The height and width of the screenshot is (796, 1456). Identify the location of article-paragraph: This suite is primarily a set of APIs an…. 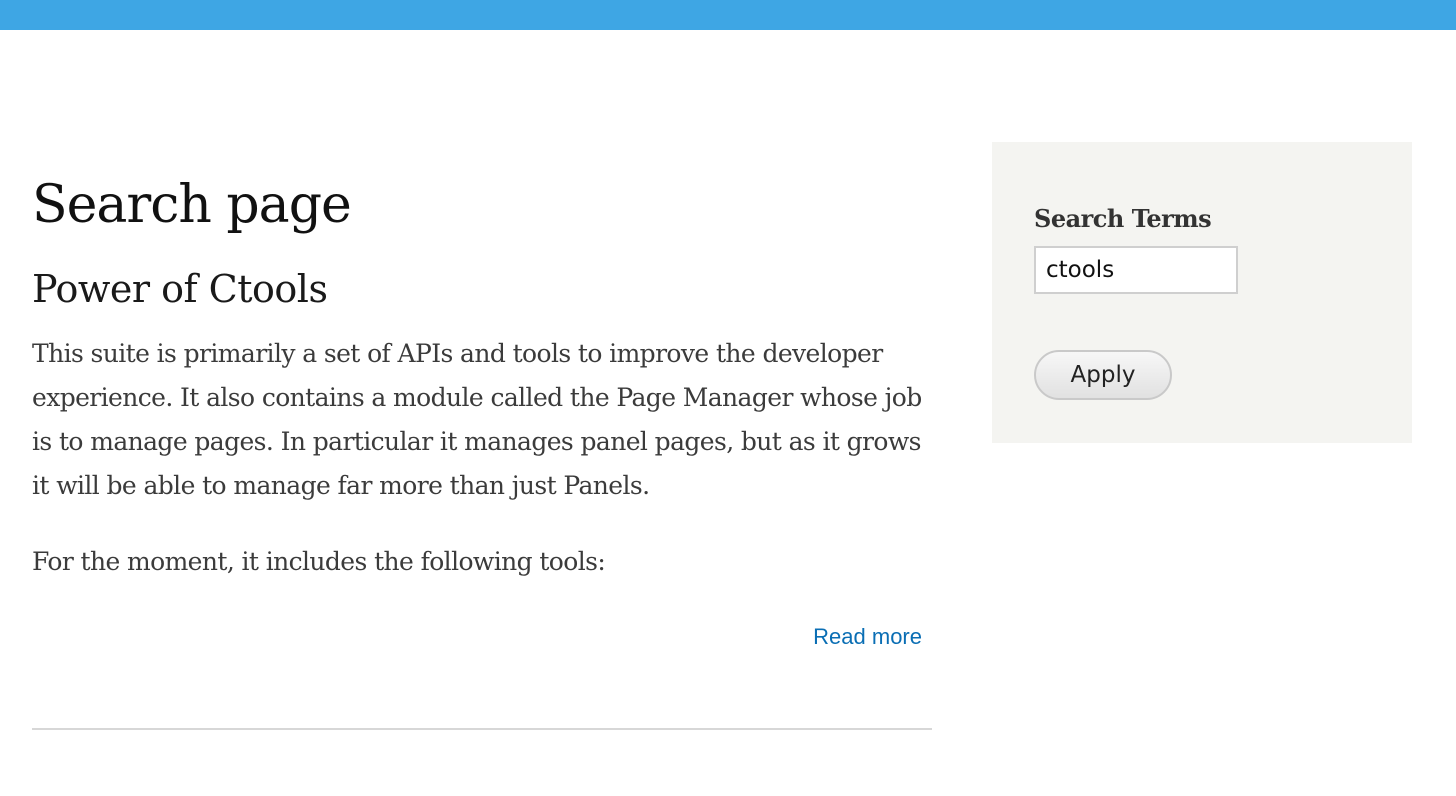
(477, 419).